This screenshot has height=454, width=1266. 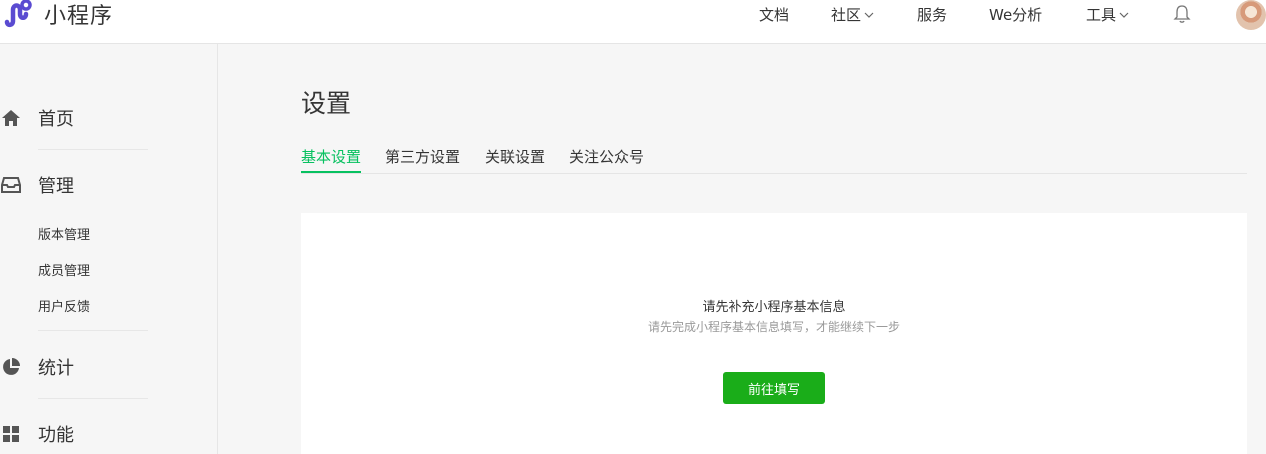 I want to click on nav-services: 服务, so click(x=932, y=14).